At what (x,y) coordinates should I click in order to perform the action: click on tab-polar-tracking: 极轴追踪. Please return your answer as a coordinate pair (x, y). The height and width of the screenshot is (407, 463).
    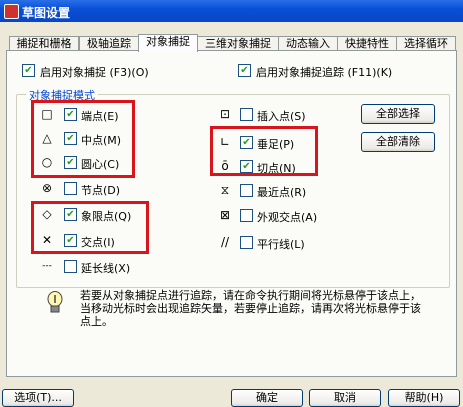
    Looking at the image, I should click on (109, 43).